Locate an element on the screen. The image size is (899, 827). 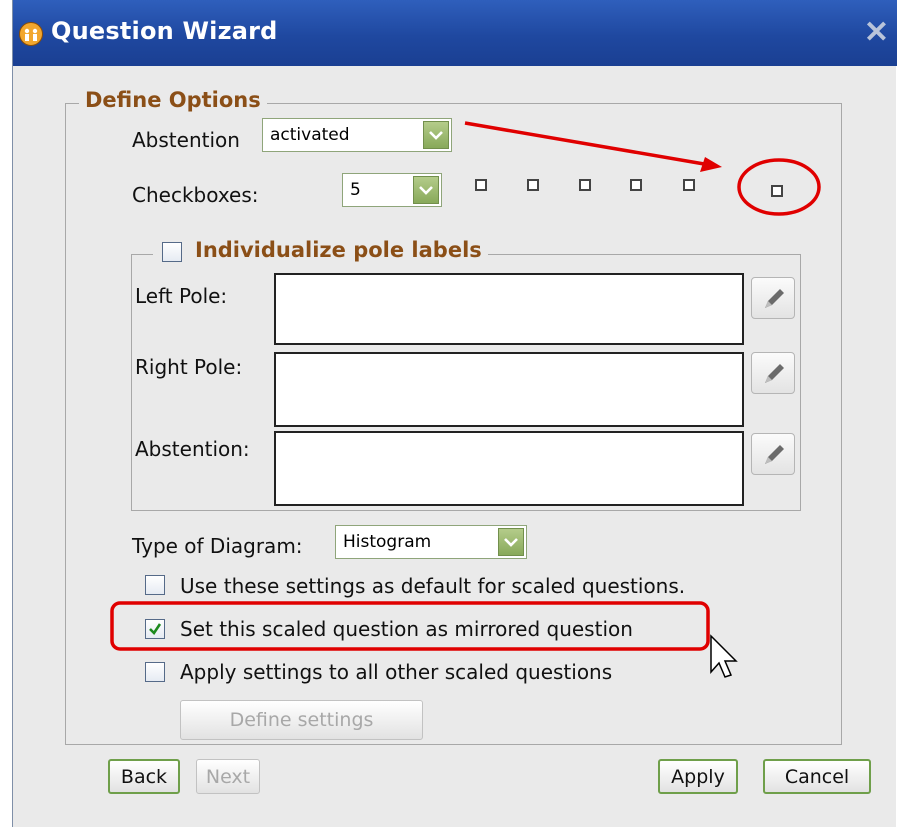
abstention-label: Abstention is located at coordinates (186, 140).